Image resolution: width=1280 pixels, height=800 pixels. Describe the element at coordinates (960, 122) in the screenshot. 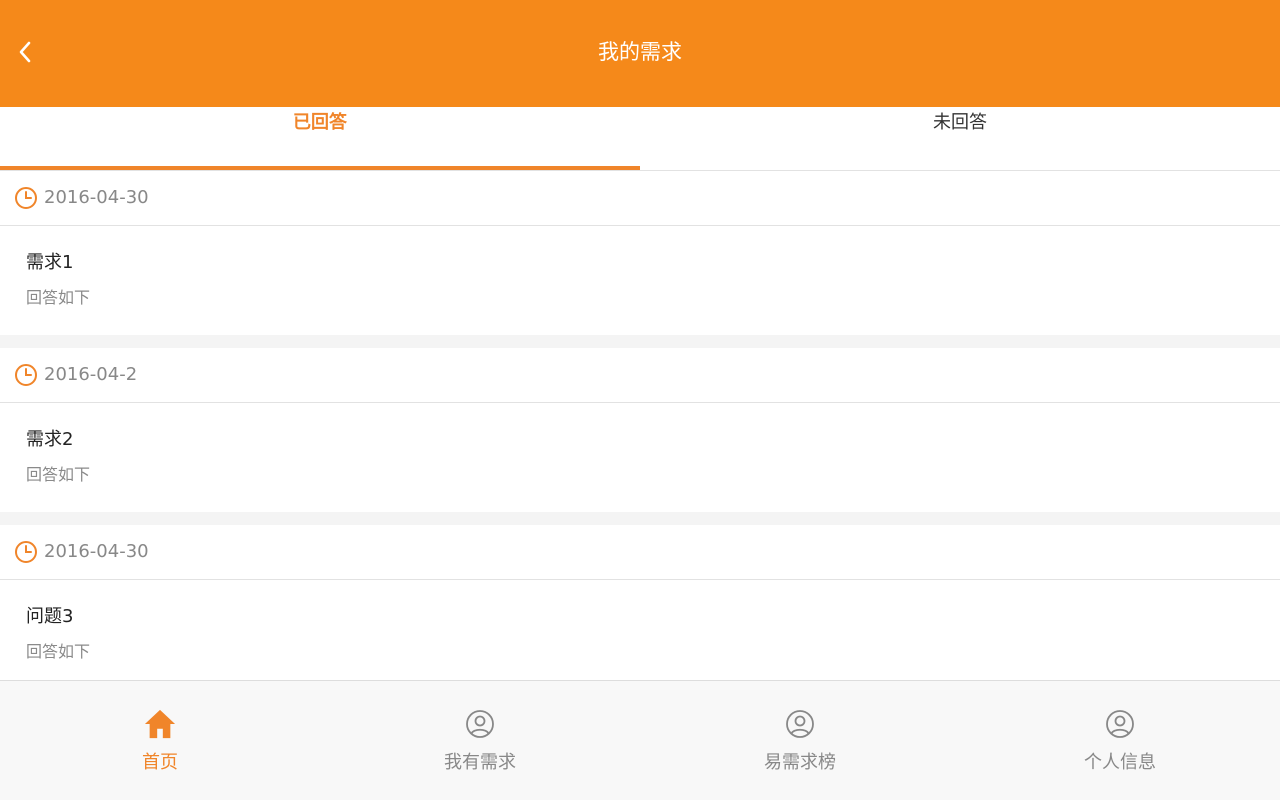

I see `tab-unanswered-label: 未回答` at that location.